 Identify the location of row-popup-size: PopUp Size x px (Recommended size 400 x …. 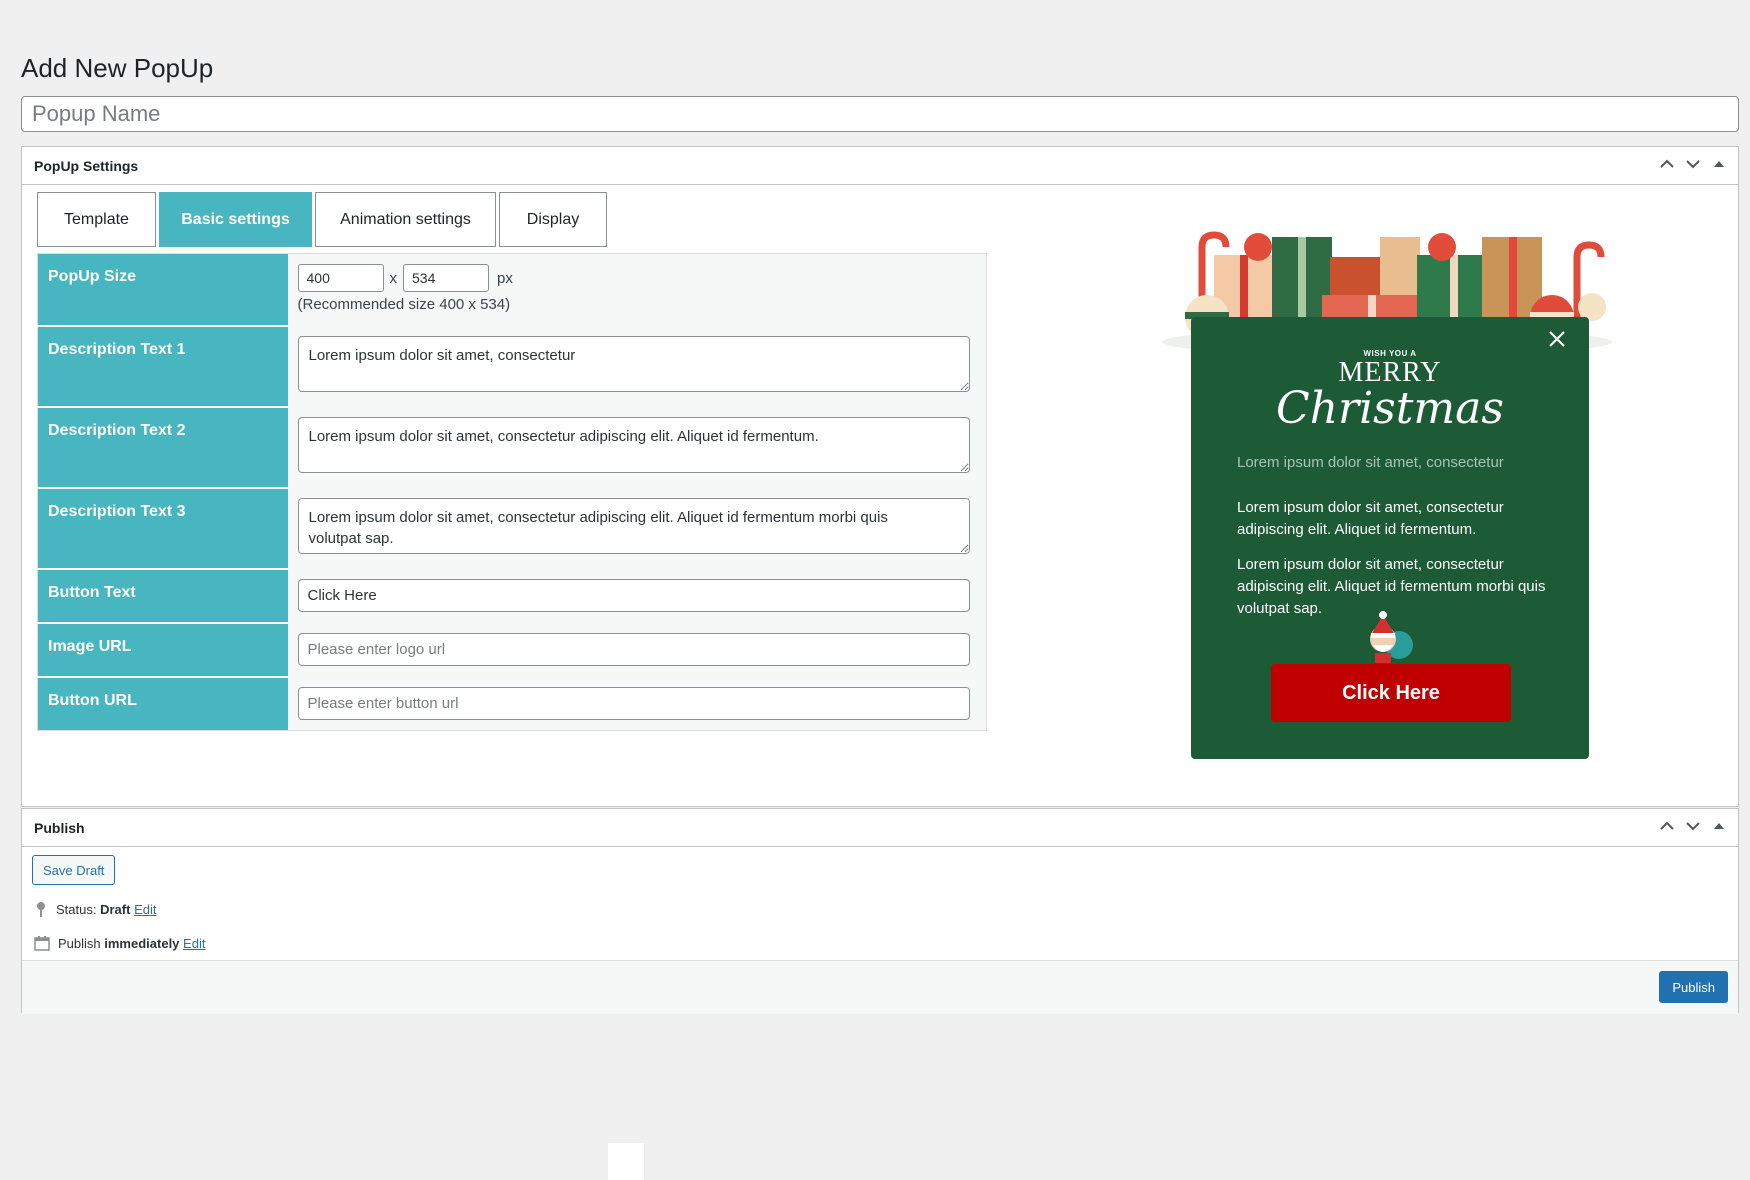
(512, 290).